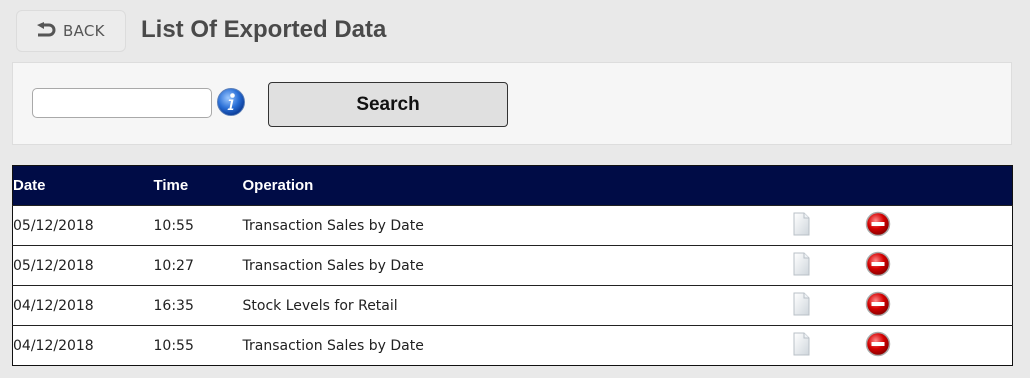 Image resolution: width=1030 pixels, height=378 pixels. What do you see at coordinates (512, 185) in the screenshot?
I see `table-header-row: Date Time Operation` at bounding box center [512, 185].